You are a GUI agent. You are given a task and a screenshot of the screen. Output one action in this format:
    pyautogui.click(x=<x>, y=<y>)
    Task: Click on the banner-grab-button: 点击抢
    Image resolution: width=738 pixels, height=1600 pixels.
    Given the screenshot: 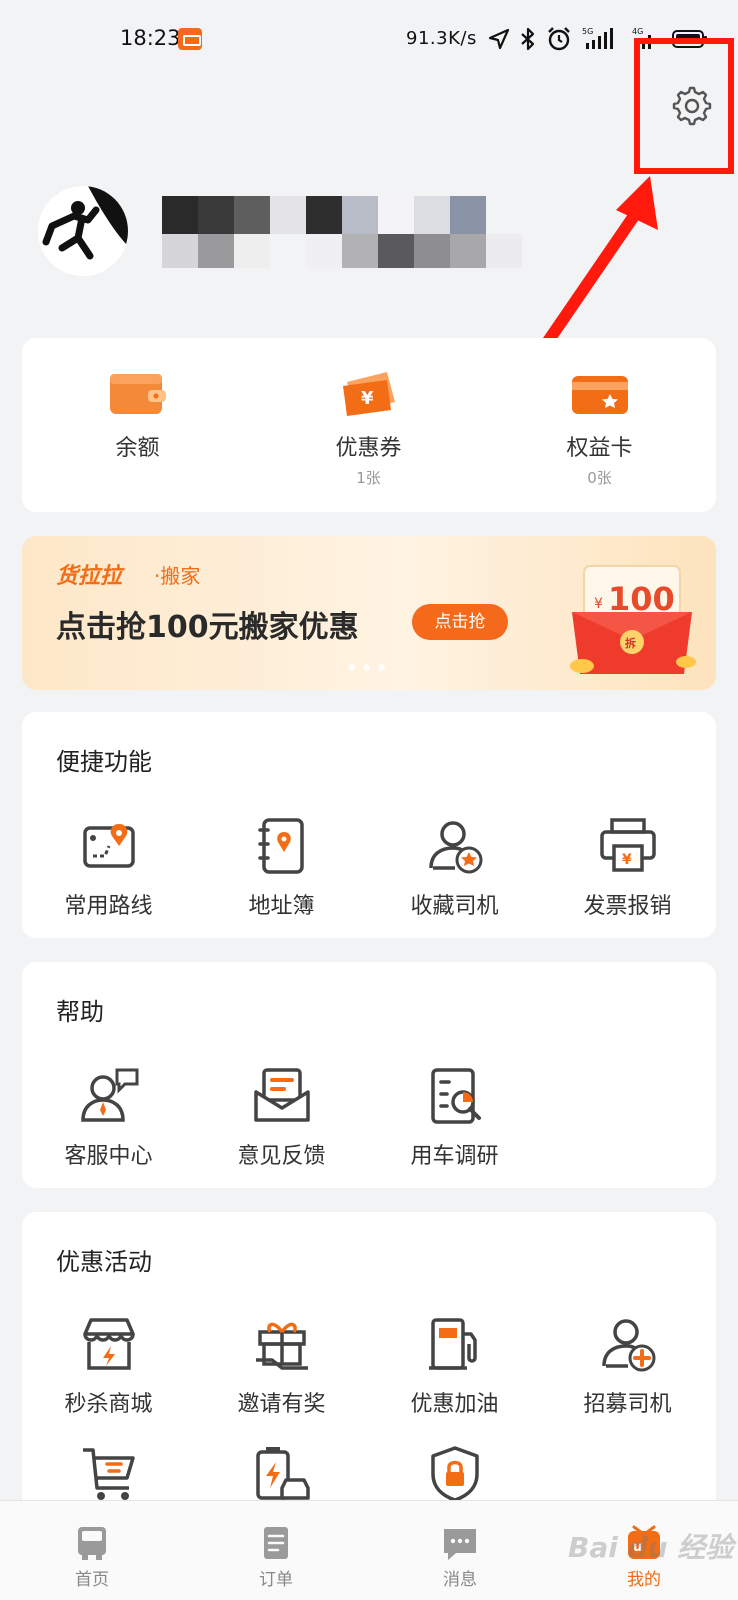 What is the action you would take?
    pyautogui.click(x=460, y=622)
    